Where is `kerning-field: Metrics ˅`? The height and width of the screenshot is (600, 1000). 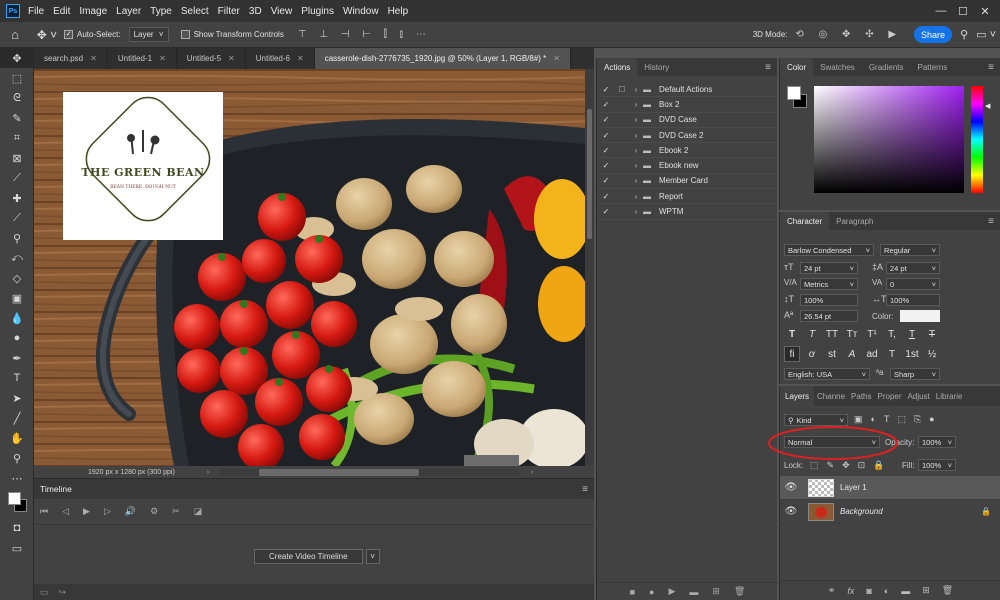 kerning-field: Metrics ˅ is located at coordinates (829, 284).